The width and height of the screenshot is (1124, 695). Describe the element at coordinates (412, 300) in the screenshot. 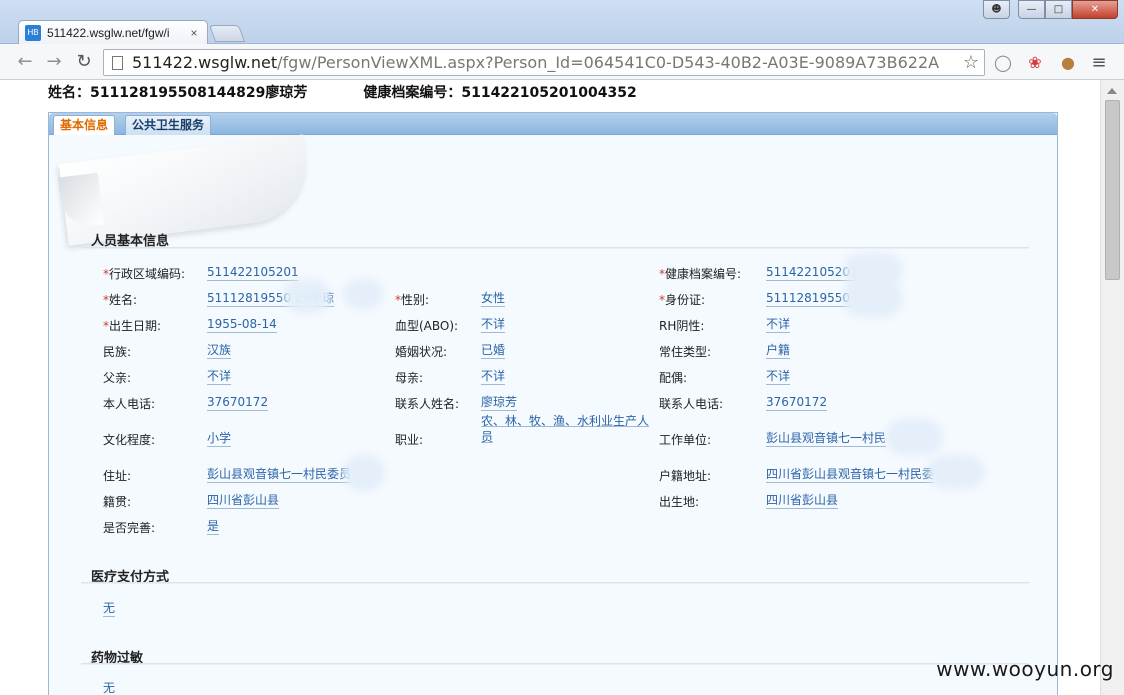

I see `gender-label: *性别:` at that location.